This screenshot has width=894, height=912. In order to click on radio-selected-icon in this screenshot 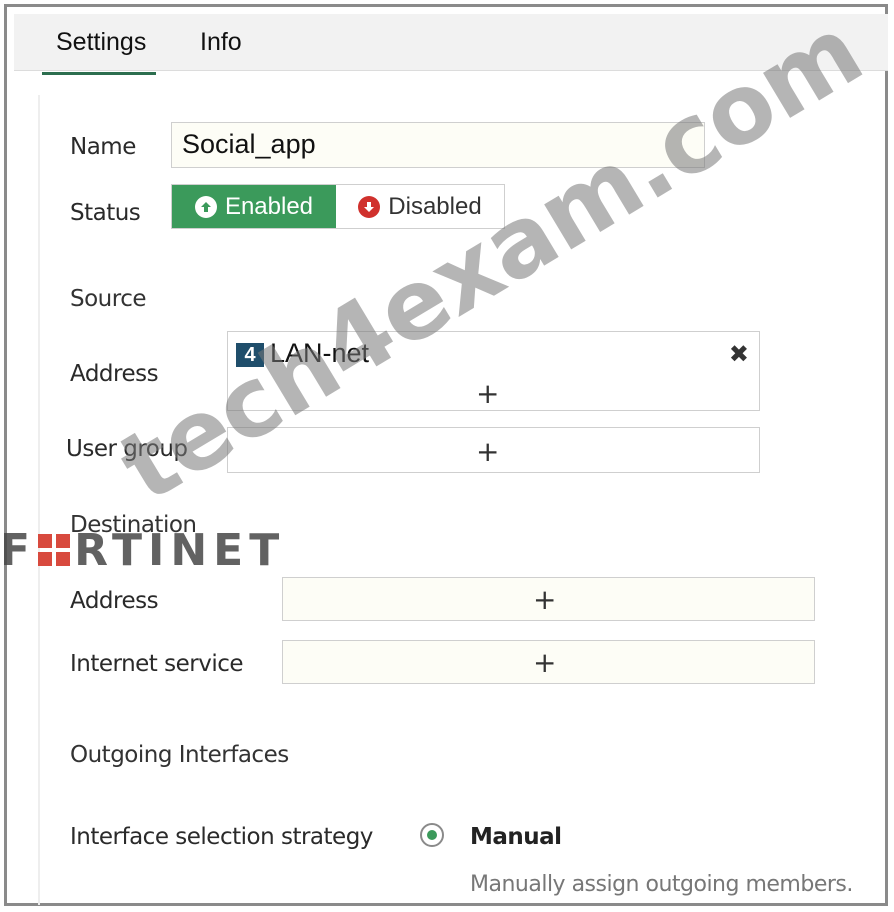, I will do `click(432, 835)`.